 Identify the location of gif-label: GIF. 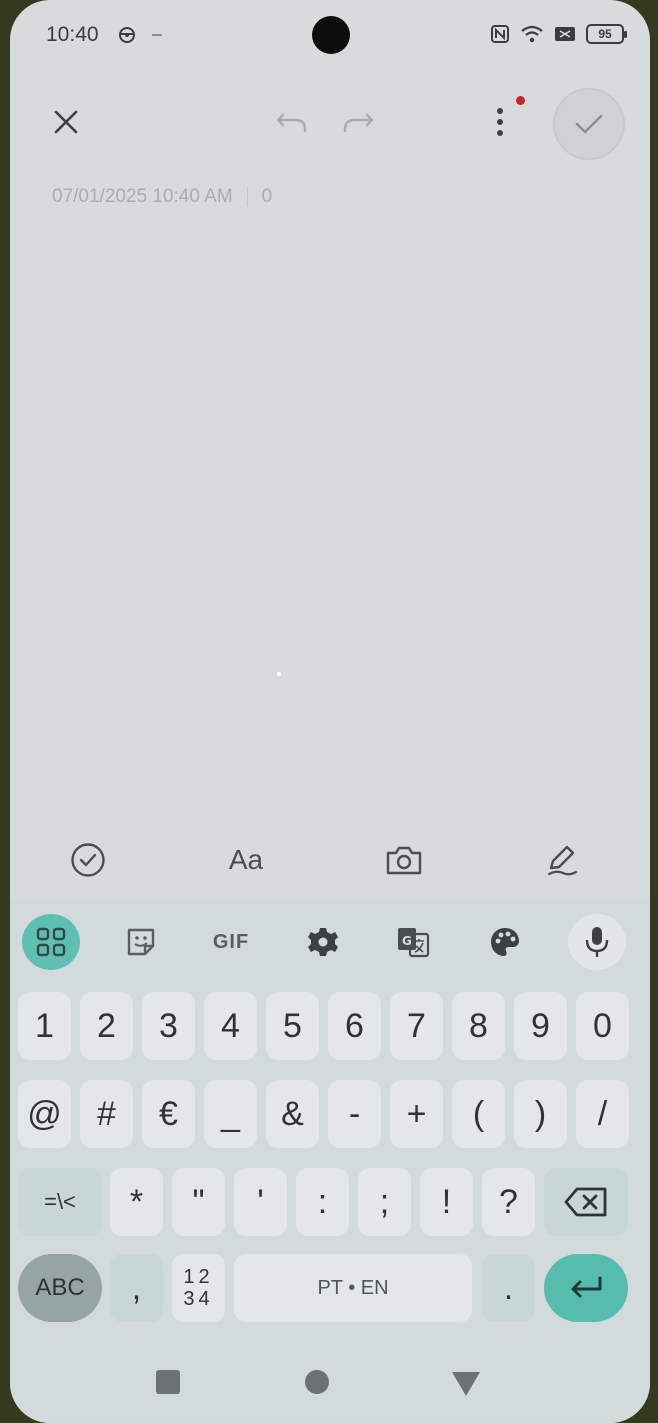
(231, 941).